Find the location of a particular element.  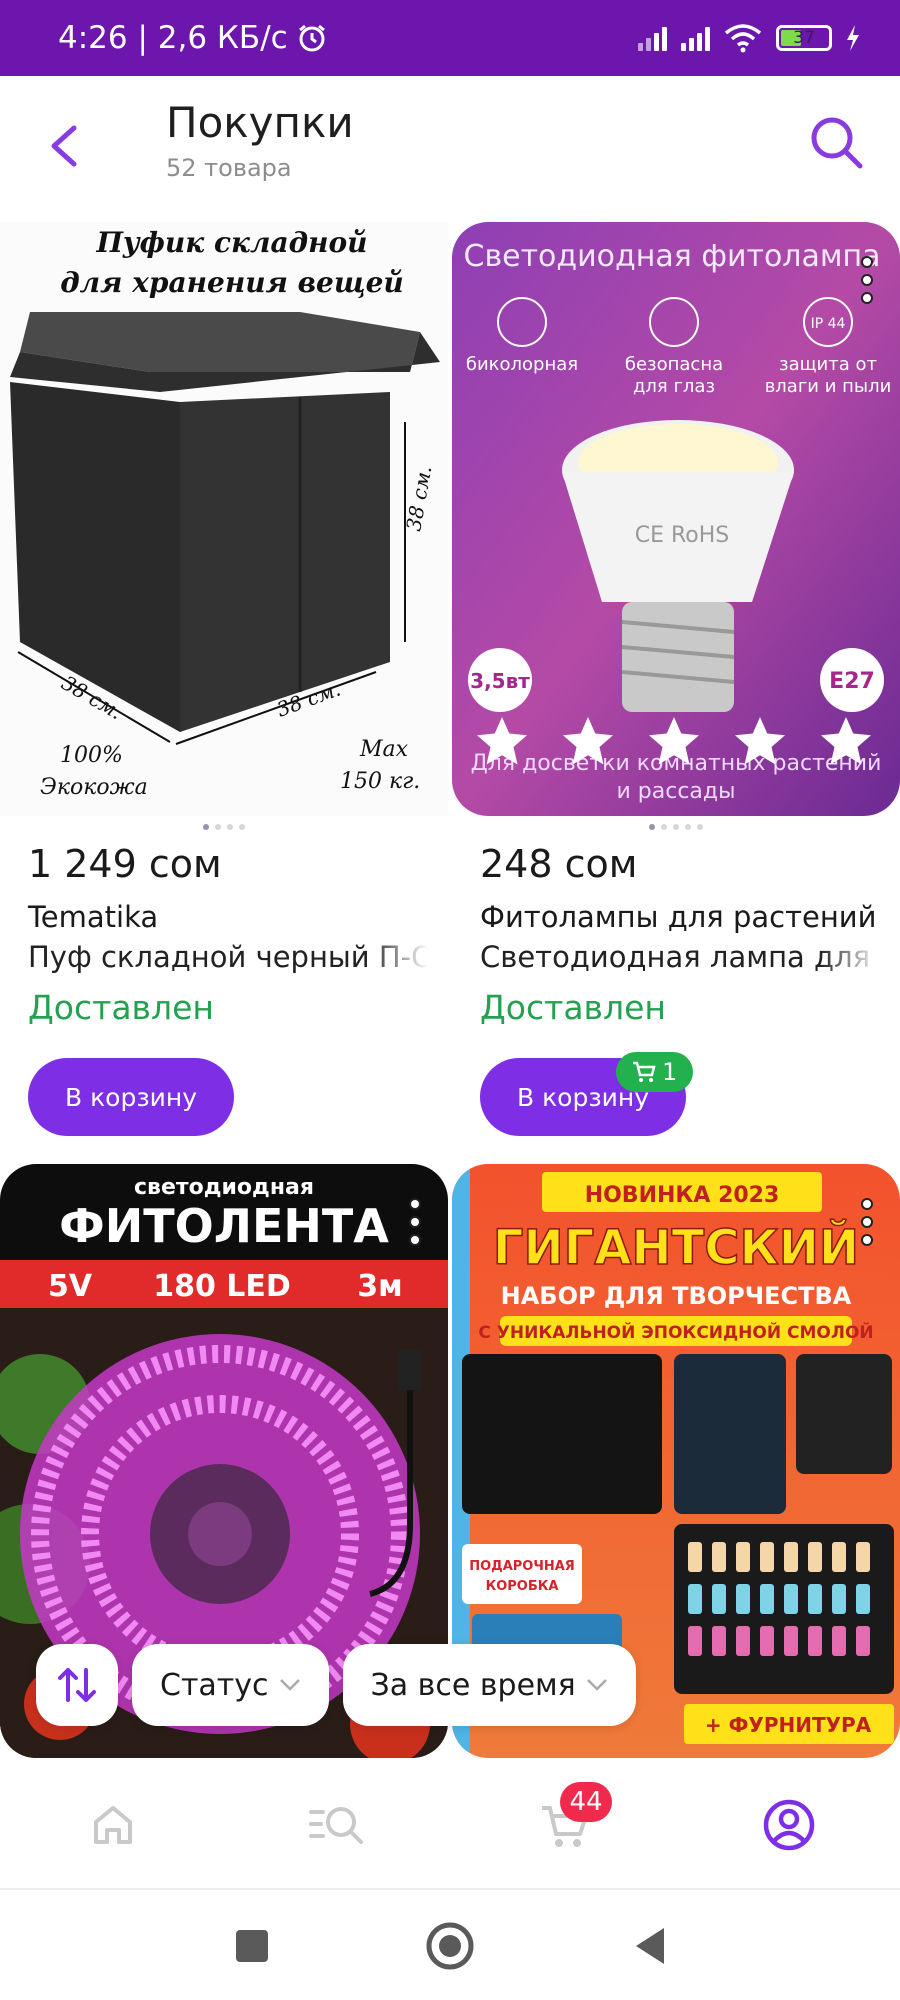

recent-apps-button is located at coordinates (252, 1946).